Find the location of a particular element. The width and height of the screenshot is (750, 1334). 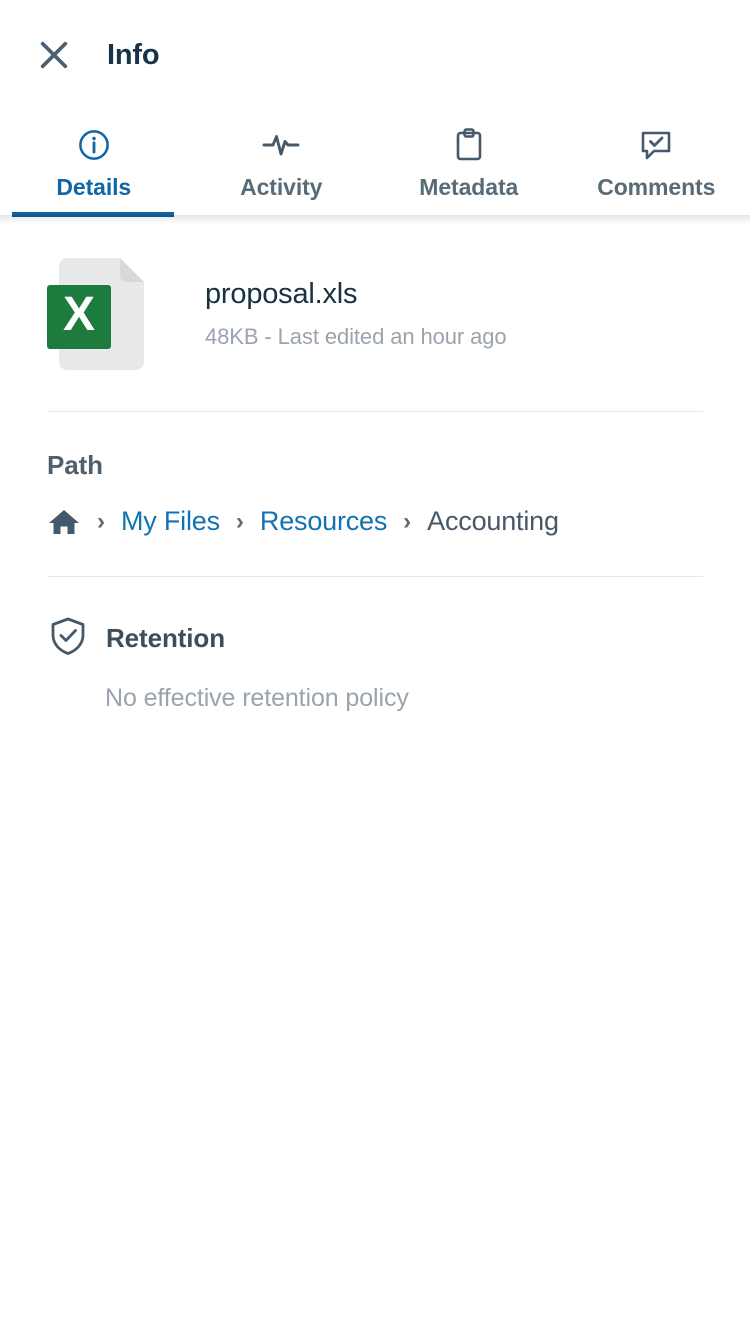

tab-details: Details is located at coordinates (94, 163).